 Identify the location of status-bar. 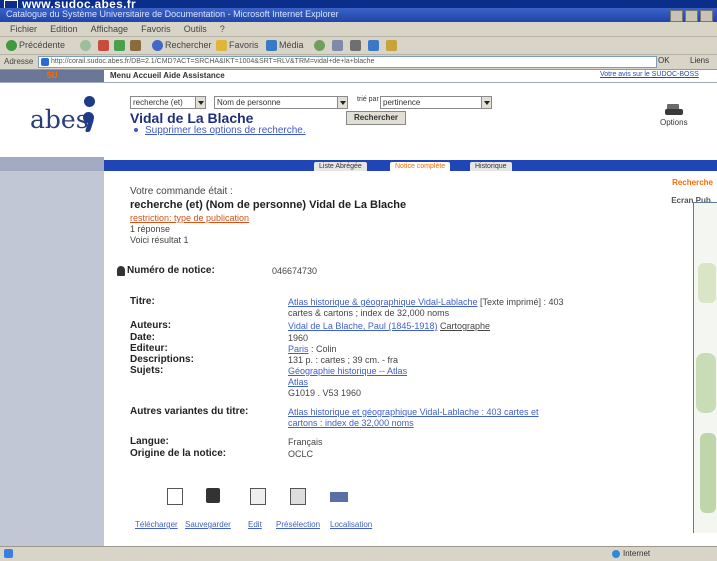
(358, 553).